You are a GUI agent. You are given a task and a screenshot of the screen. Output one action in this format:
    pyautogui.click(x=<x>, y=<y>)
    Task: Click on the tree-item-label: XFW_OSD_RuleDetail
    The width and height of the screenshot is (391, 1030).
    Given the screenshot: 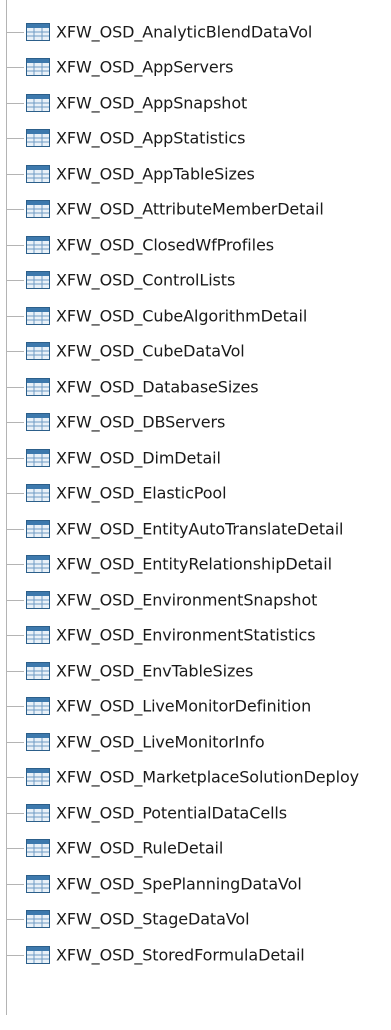 What is the action you would take?
    pyautogui.click(x=140, y=848)
    